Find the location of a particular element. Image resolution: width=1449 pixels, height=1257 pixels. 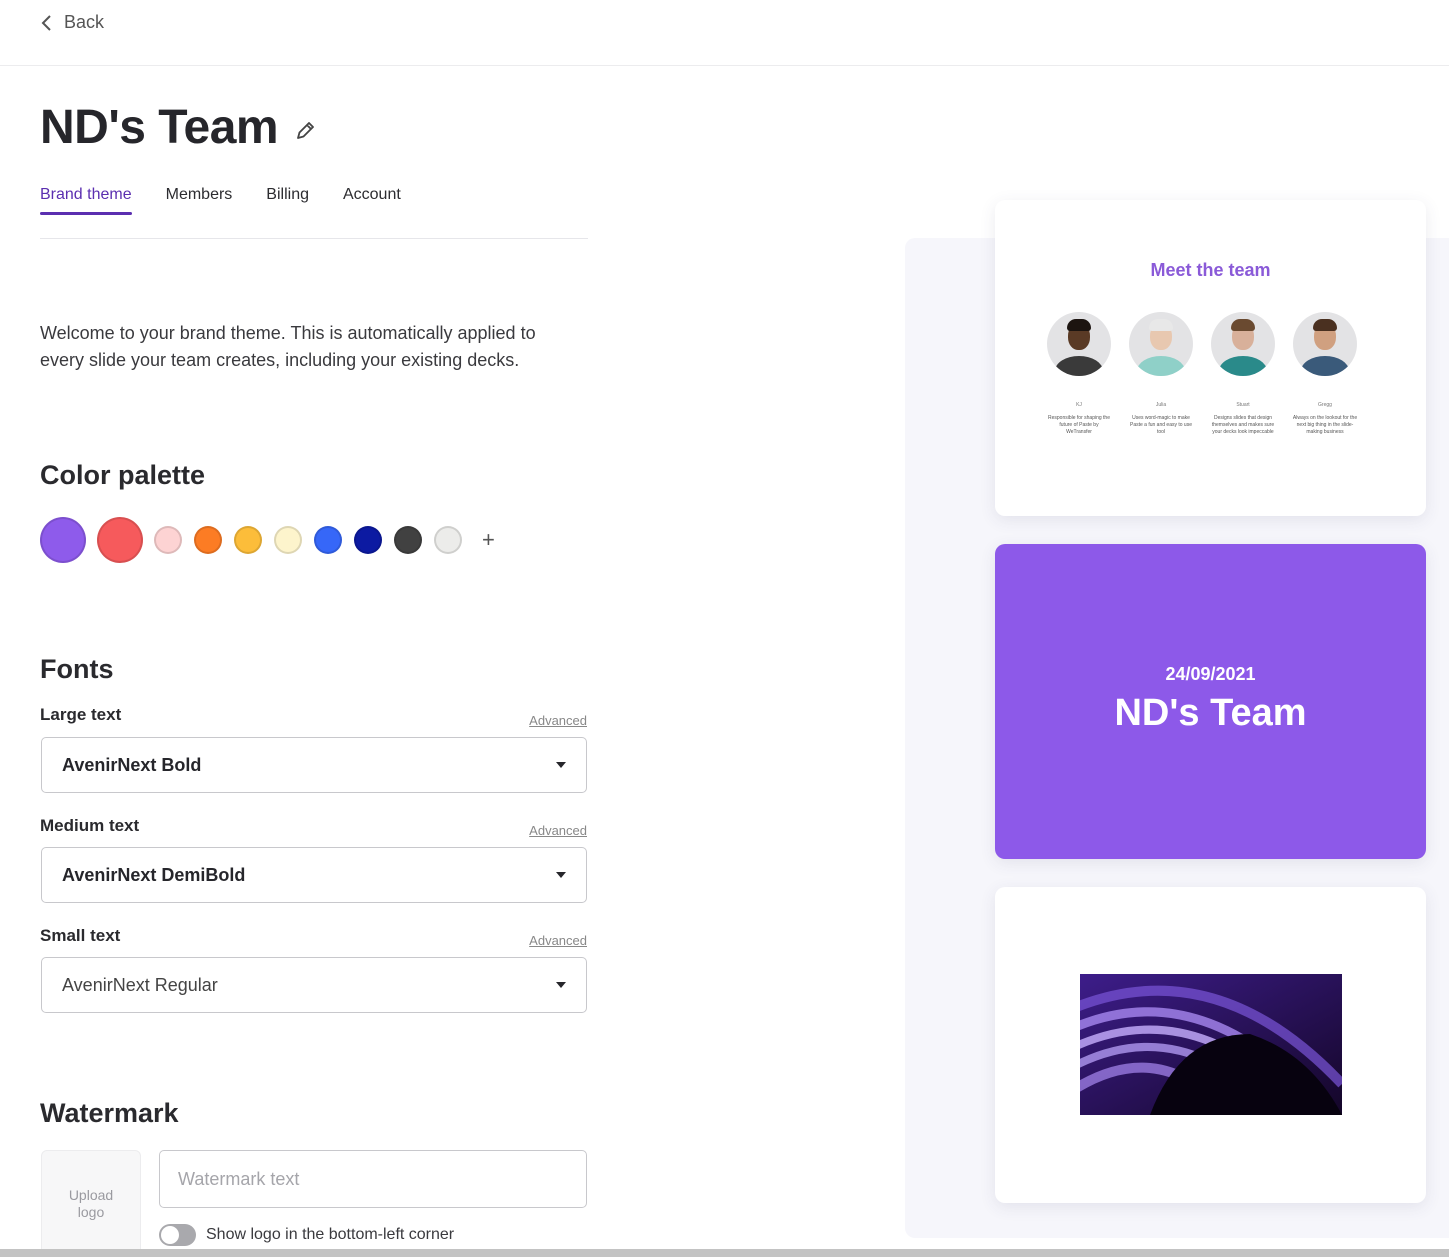

member-name: Julia is located at coordinates (1161, 405).